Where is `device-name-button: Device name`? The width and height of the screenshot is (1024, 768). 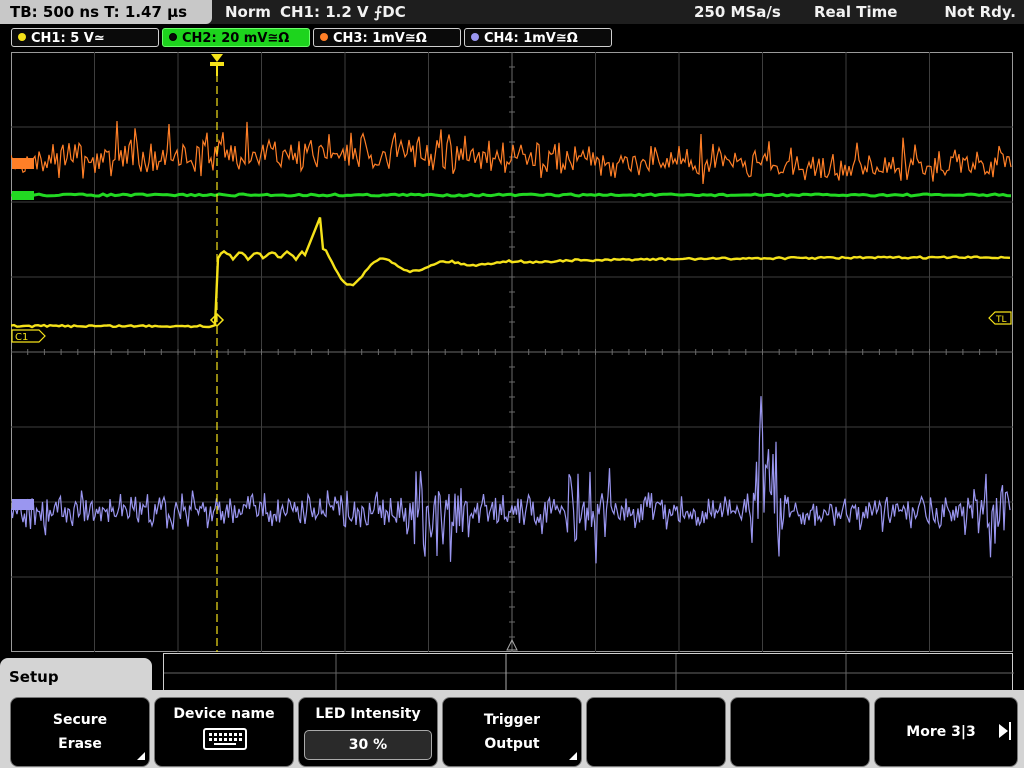 device-name-button: Device name is located at coordinates (224, 732).